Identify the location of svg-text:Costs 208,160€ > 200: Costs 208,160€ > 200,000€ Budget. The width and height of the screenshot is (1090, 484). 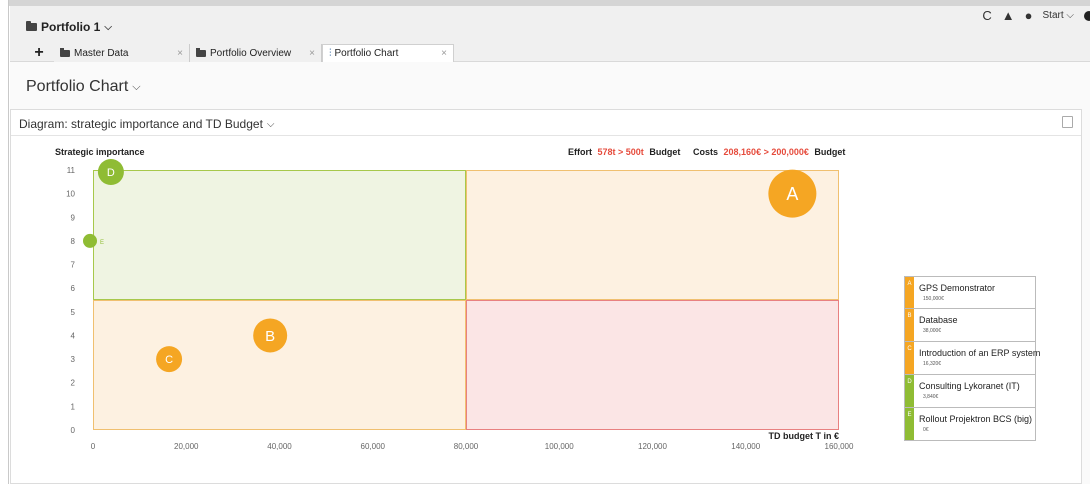
(769, 152).